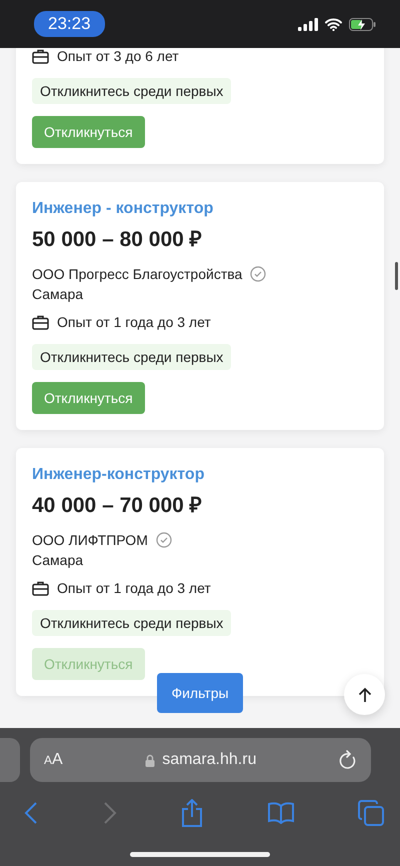 The width and height of the screenshot is (400, 866). I want to click on signal-icon, so click(308, 24).